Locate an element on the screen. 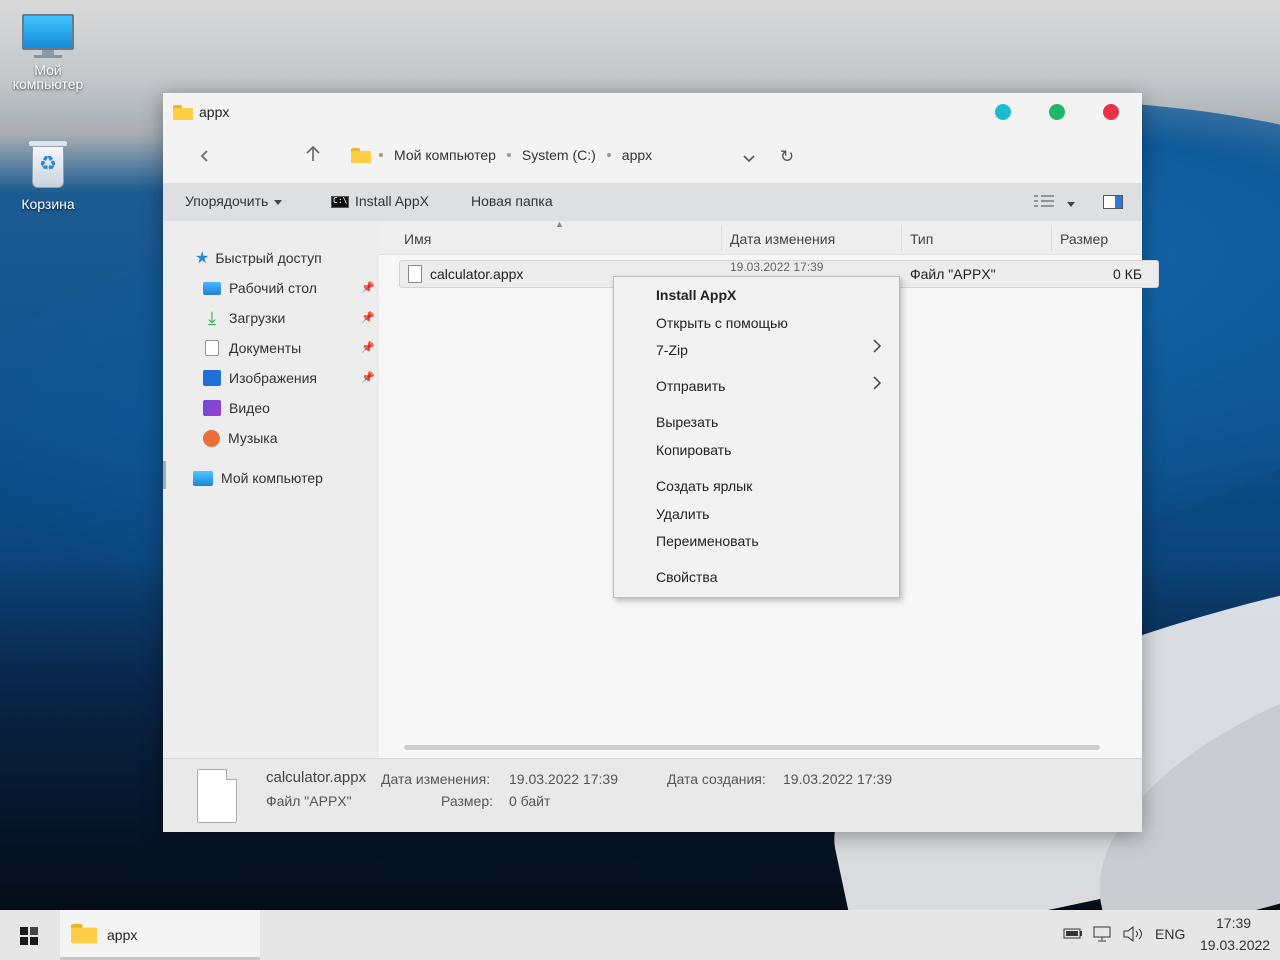 The image size is (1280, 960). sidebar-item-my-computer: Мой компьютер is located at coordinates (258, 478).